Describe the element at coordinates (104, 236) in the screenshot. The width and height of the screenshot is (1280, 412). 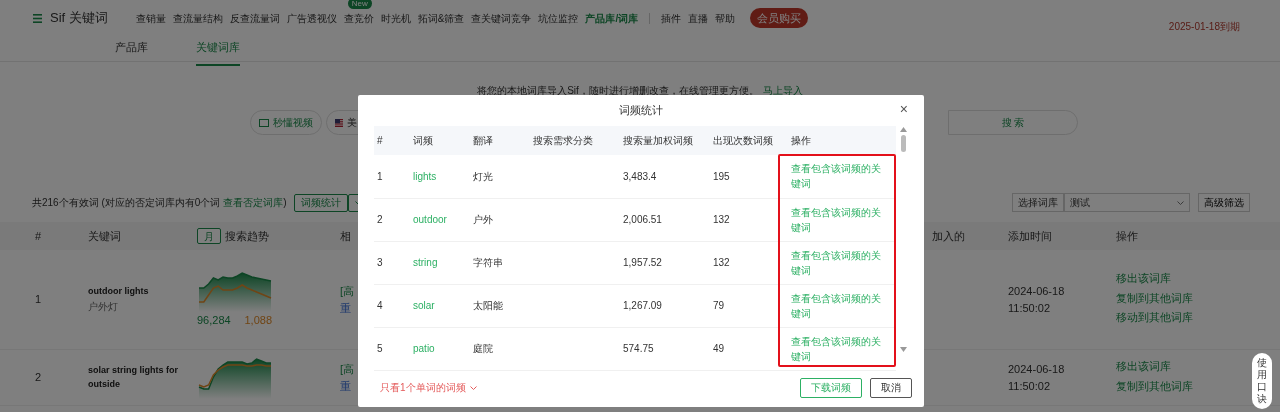
I see `column-header: 关键词` at that location.